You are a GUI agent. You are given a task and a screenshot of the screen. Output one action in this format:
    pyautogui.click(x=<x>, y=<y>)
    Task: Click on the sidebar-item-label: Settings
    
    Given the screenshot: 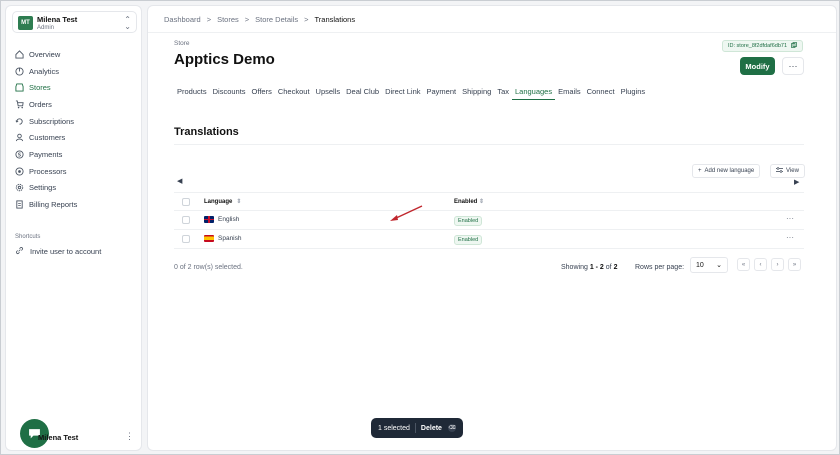 What is the action you would take?
    pyautogui.click(x=43, y=188)
    